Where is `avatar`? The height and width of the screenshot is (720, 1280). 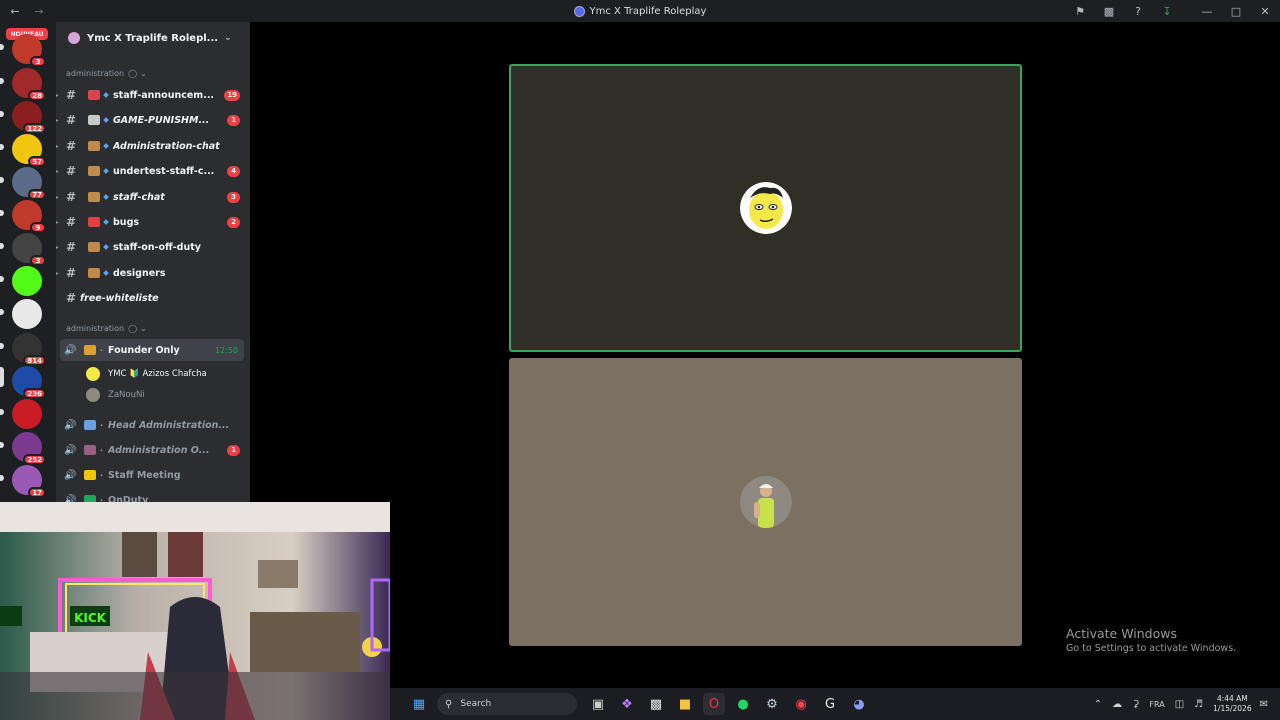
avatar is located at coordinates (93, 374).